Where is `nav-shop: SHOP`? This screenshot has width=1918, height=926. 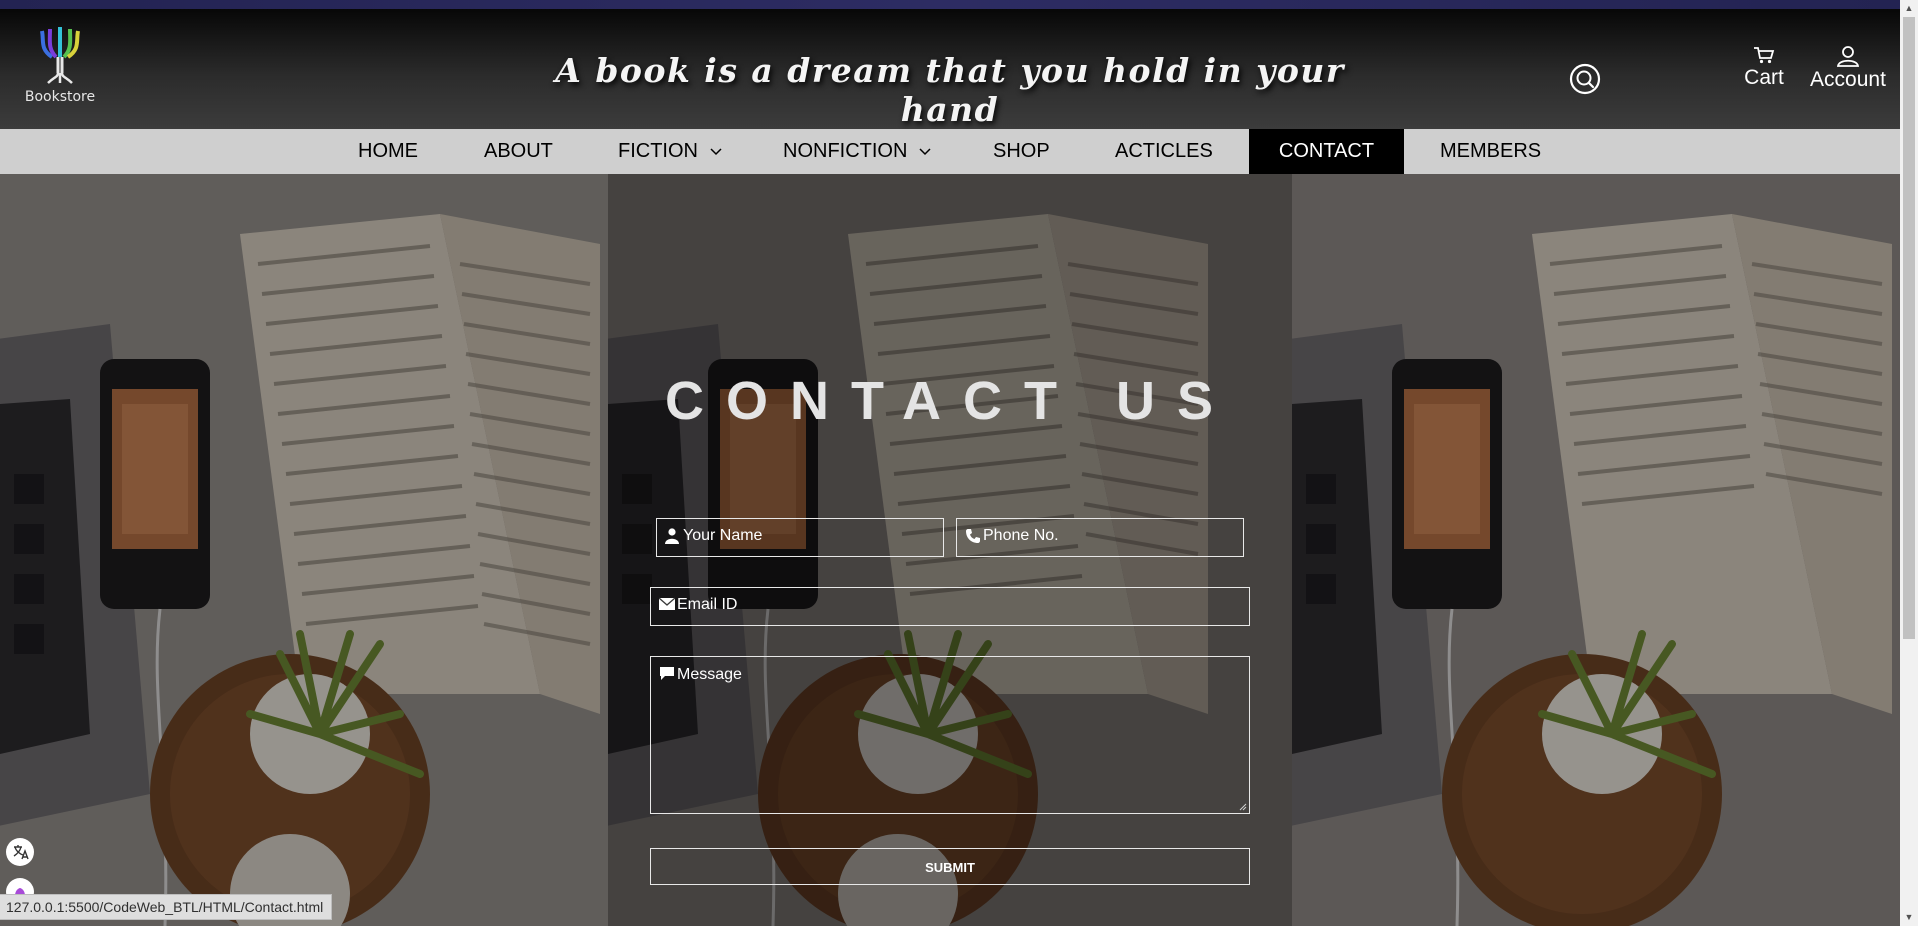 nav-shop: SHOP is located at coordinates (1021, 151).